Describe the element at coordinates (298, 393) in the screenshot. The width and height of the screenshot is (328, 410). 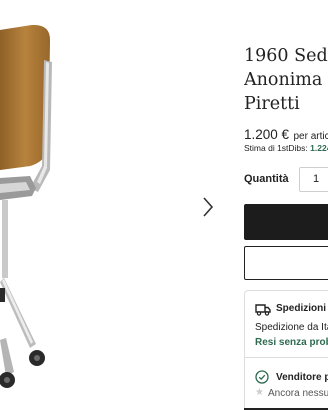
I see `seller-reviews: Ancora nessun` at that location.